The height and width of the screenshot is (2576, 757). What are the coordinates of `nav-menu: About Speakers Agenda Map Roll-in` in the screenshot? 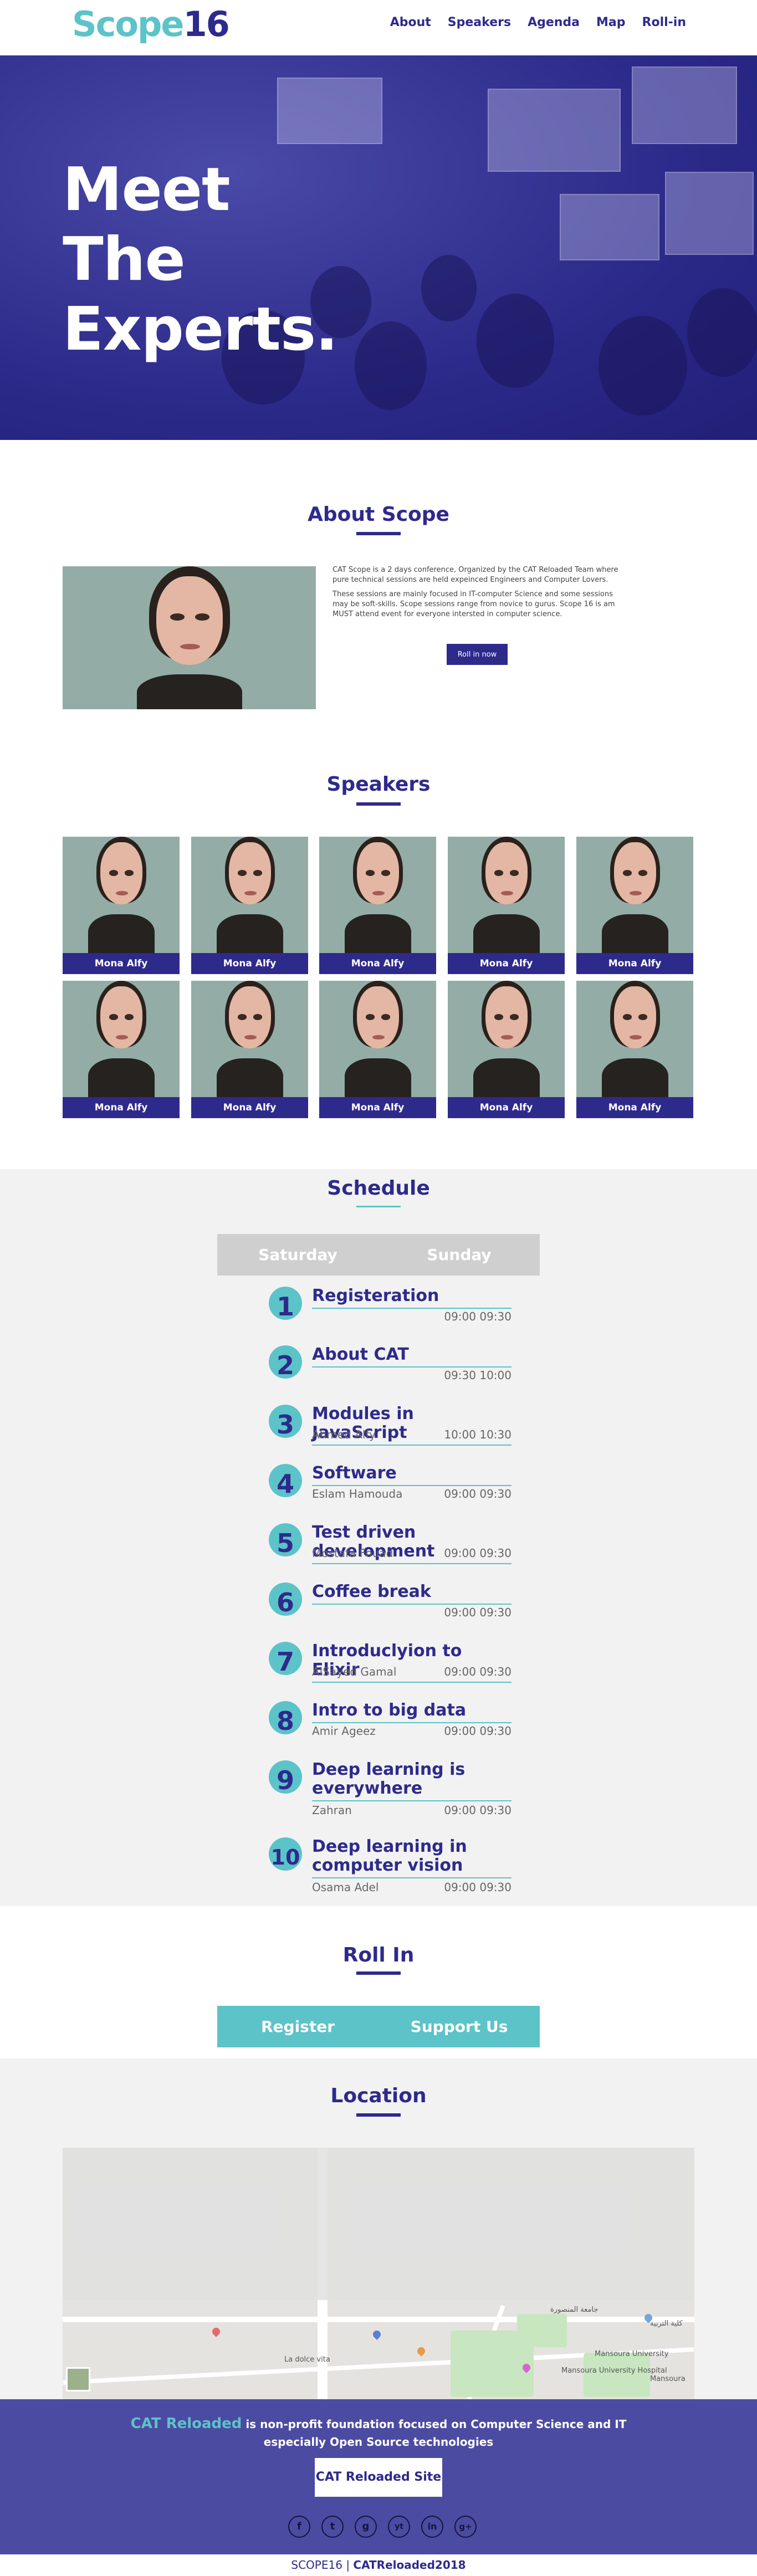 It's located at (538, 22).